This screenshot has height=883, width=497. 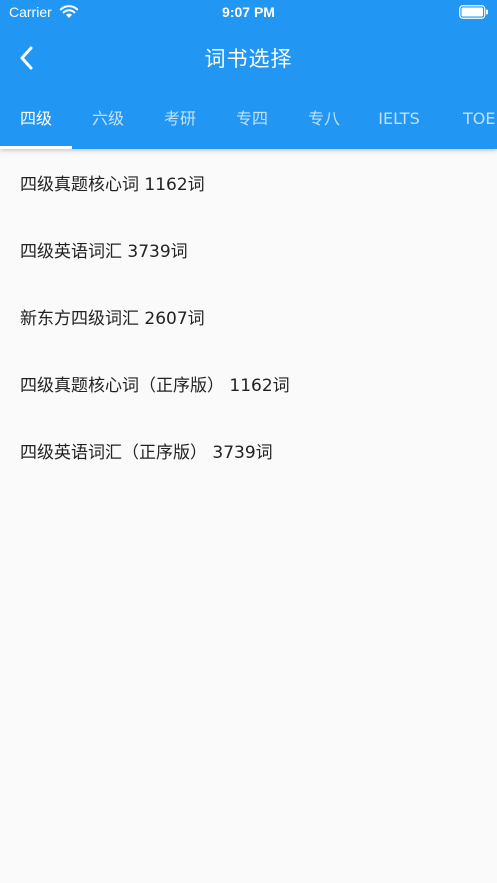 I want to click on tab-toefl: TOEFL, so click(x=467, y=122).